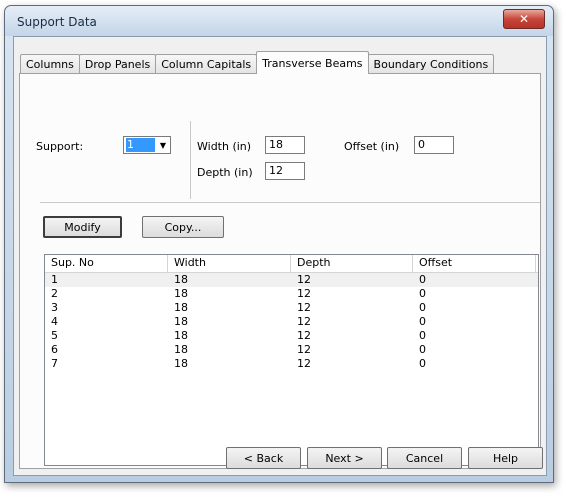  What do you see at coordinates (291, 364) in the screenshot?
I see `table-row: 7 18 12 0` at bounding box center [291, 364].